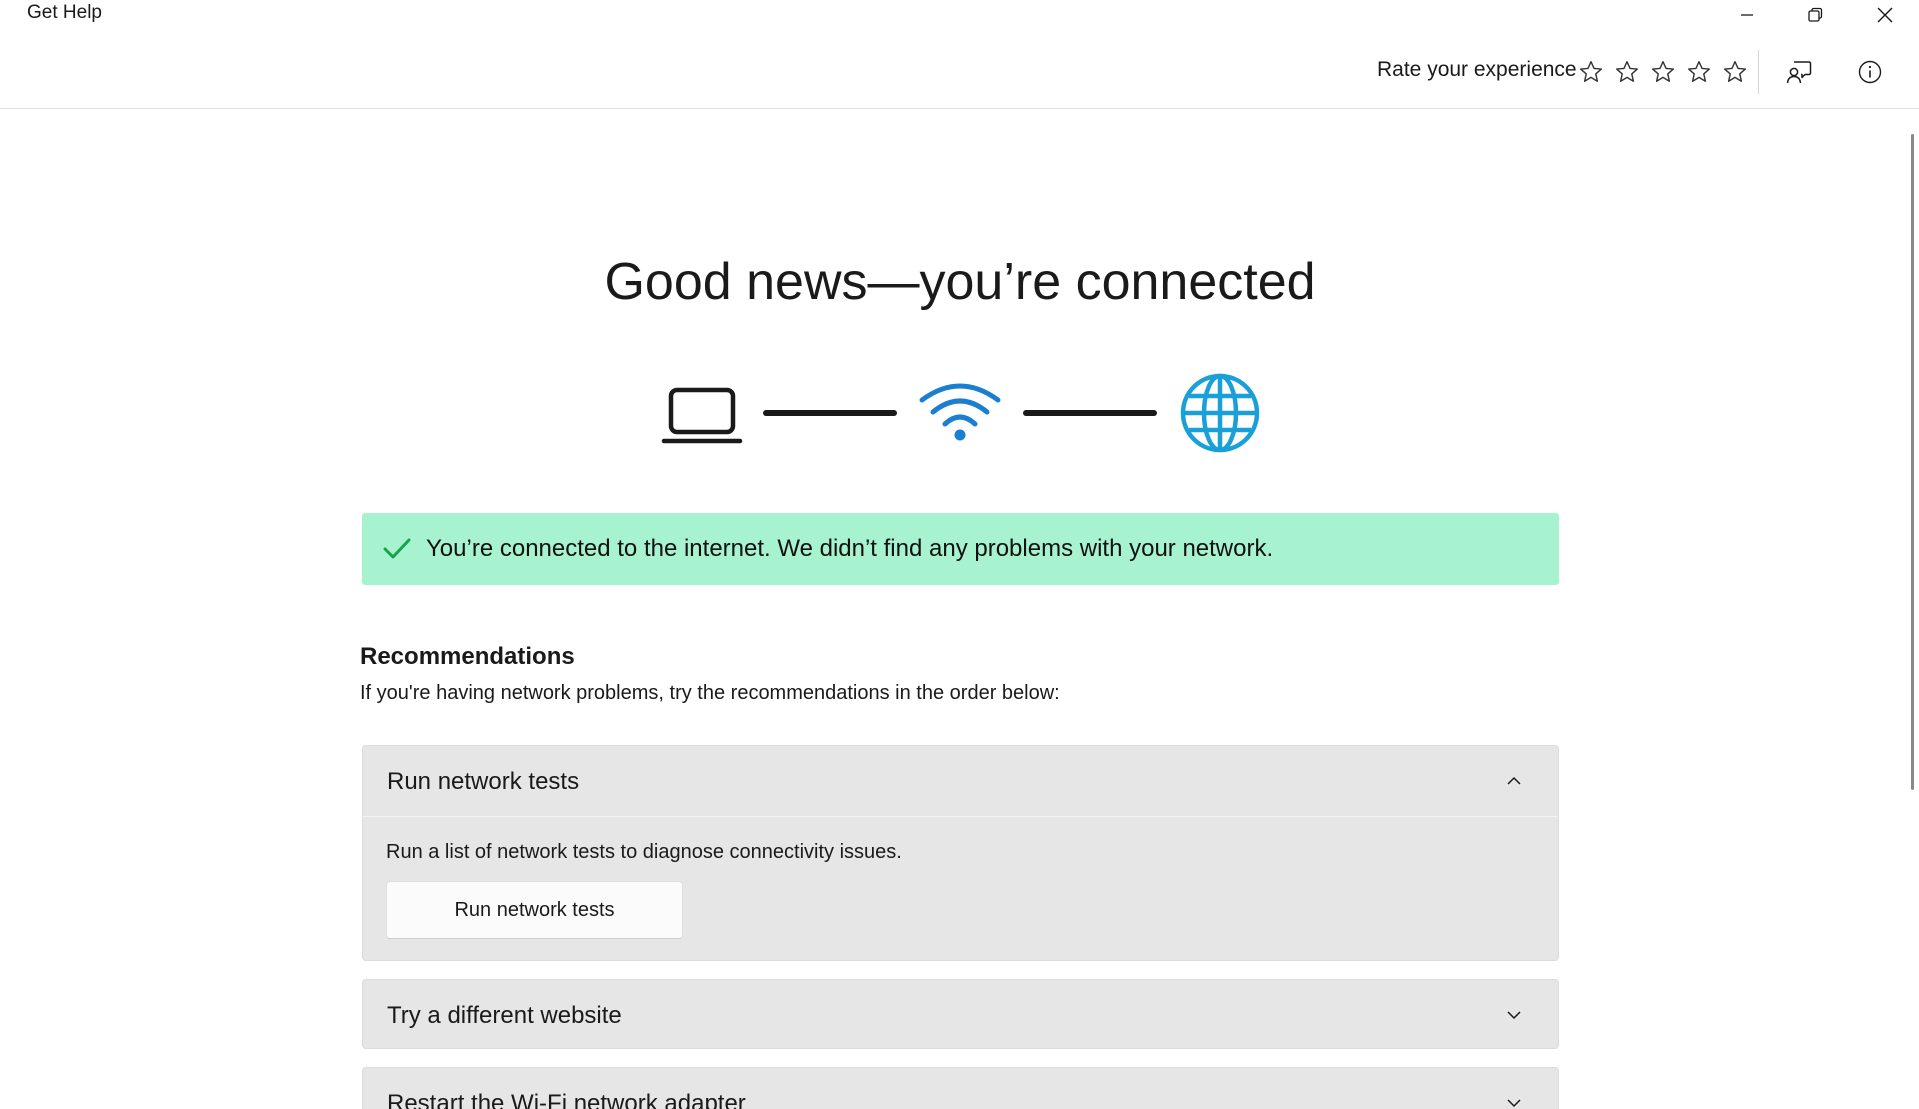 The height and width of the screenshot is (1109, 1919). I want to click on vertical-scrollbar, so click(1912, 462).